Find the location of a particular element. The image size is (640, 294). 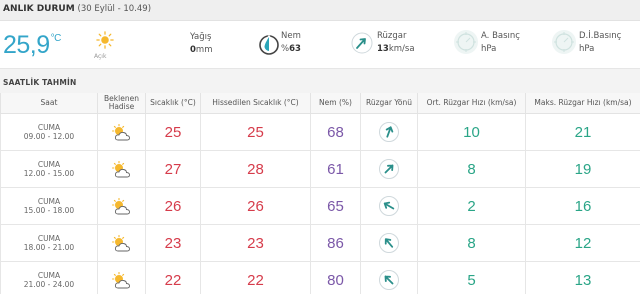

current-conditions-title: ANLIK DURUM (30 Eylül - 10.49) is located at coordinates (77, 9).